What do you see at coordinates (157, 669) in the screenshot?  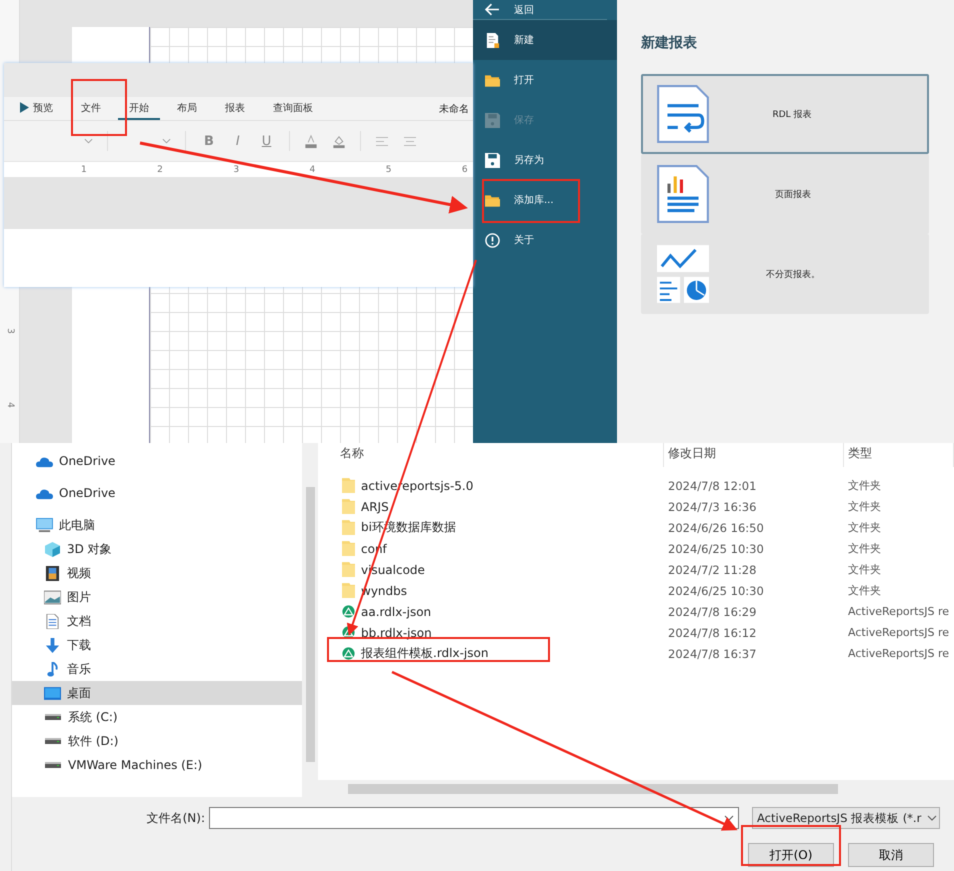 I see `nav-item: 音乐` at bounding box center [157, 669].